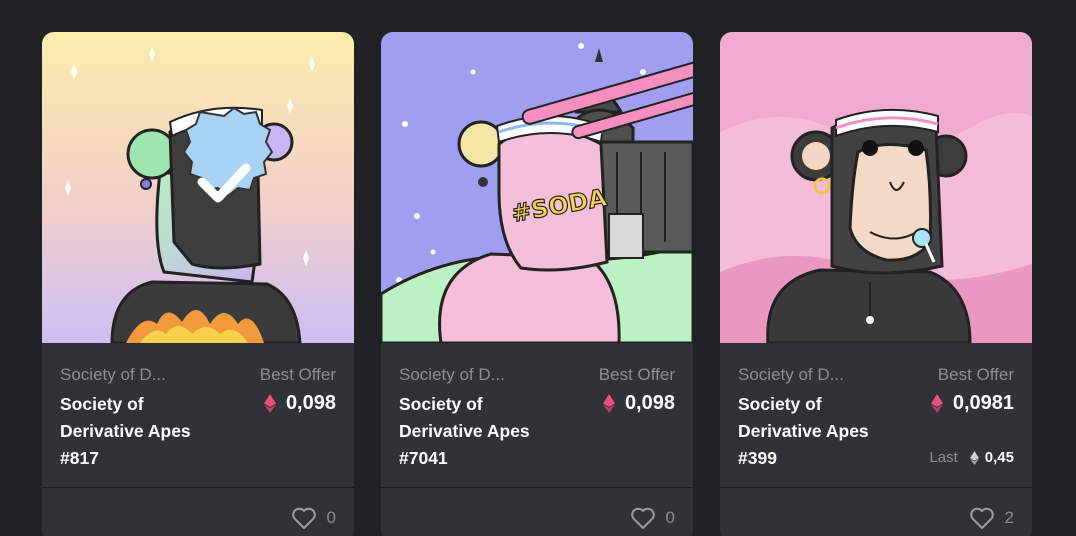 Image resolution: width=1076 pixels, height=536 pixels. I want to click on last-sale-label: Last, so click(943, 457).